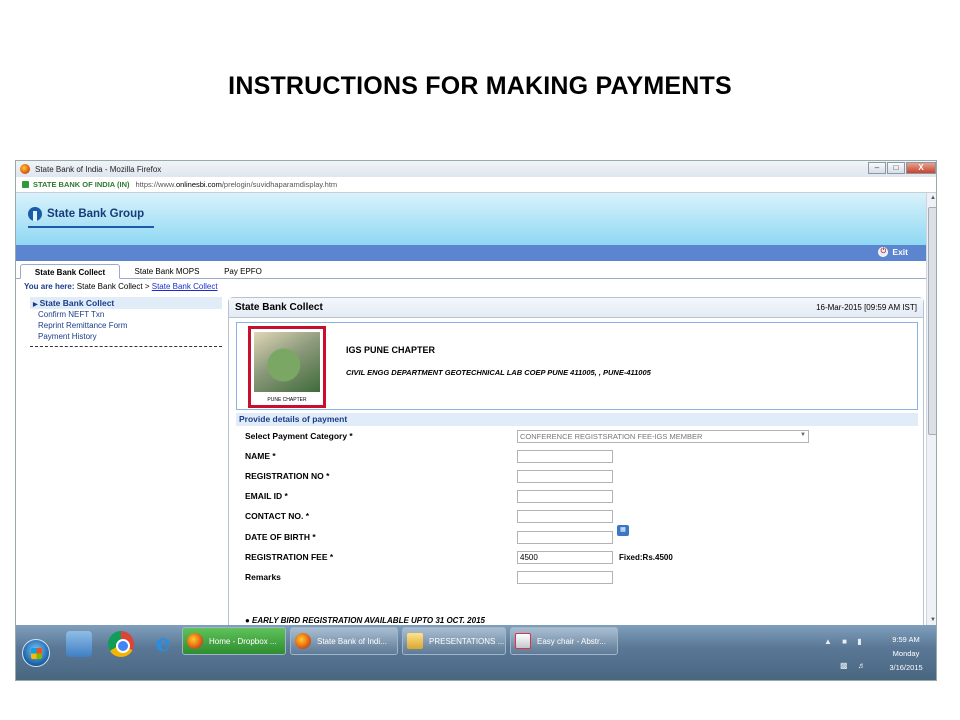  What do you see at coordinates (155, 184) in the screenshot?
I see `url-prefix: https://www.` at bounding box center [155, 184].